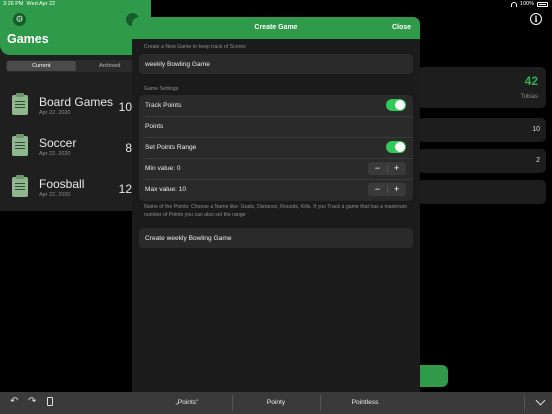 The image size is (552, 414). I want to click on min-value-row: Min value: 0 − +, so click(276, 168).